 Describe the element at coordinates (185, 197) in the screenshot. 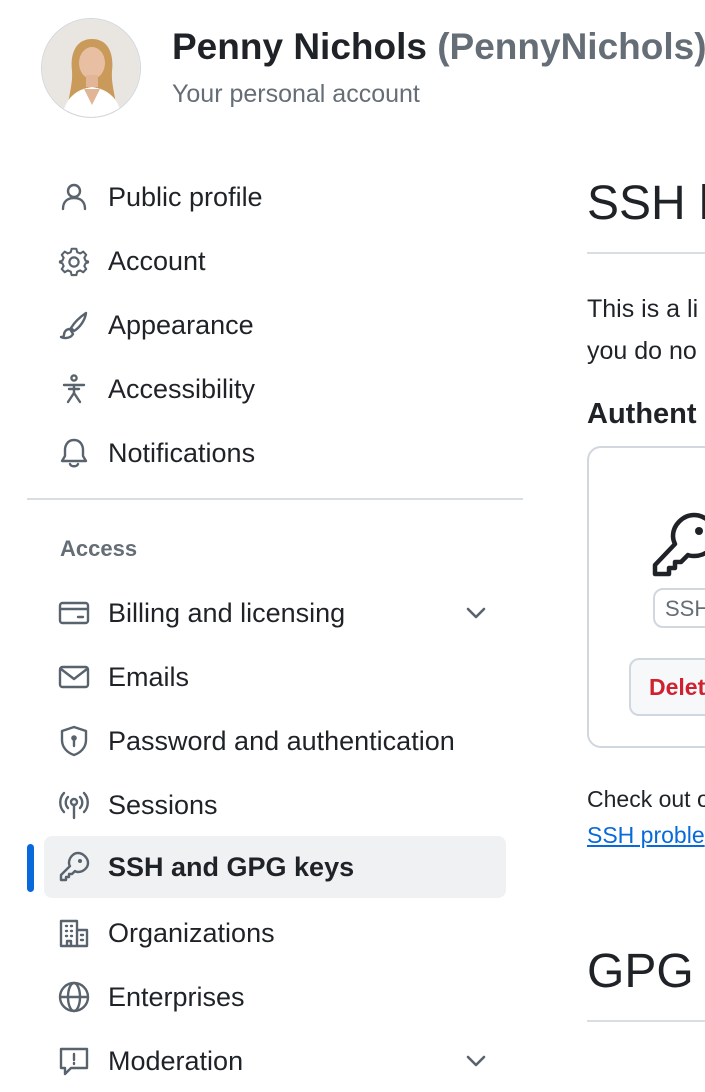

I see `sidebar-item-label: Public profile` at that location.